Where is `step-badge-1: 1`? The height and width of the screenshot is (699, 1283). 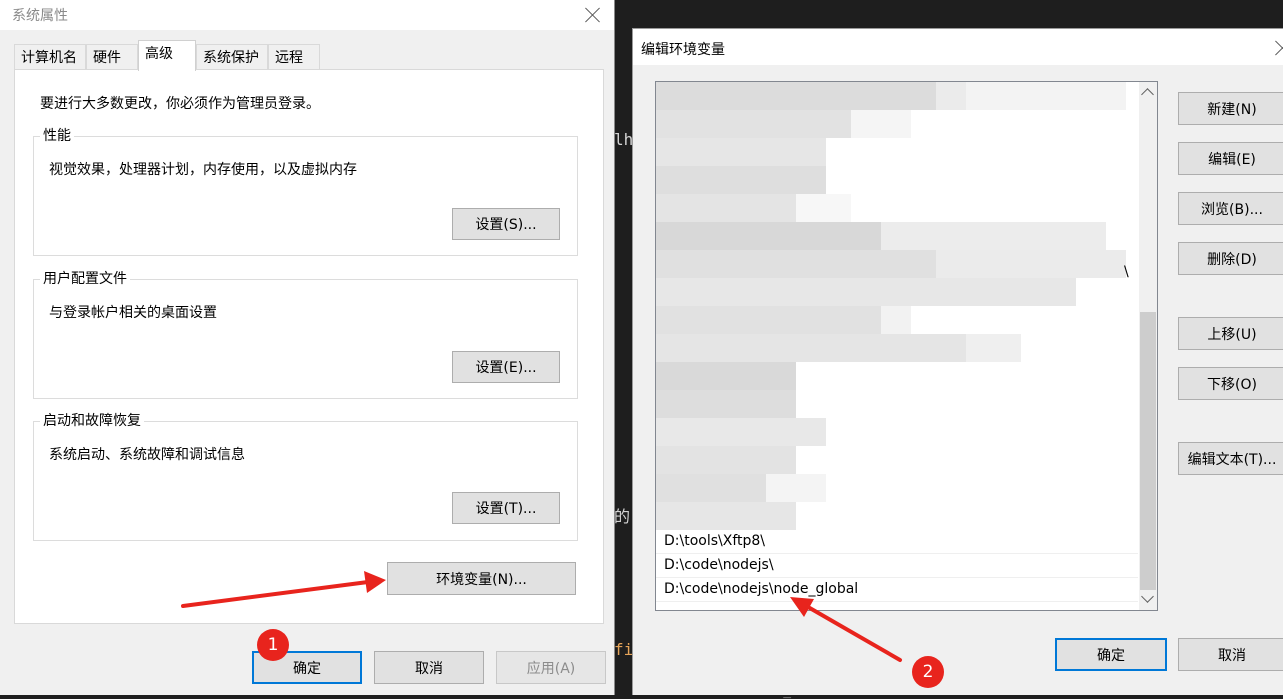 step-badge-1: 1 is located at coordinates (273, 645).